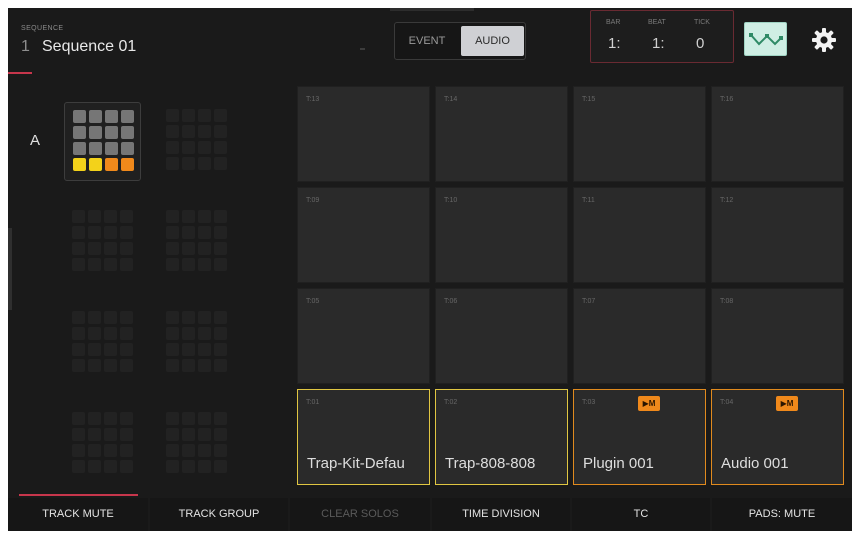 The height and width of the screenshot is (537, 859). What do you see at coordinates (777, 235) in the screenshot?
I see `track-pad: T:12` at bounding box center [777, 235].